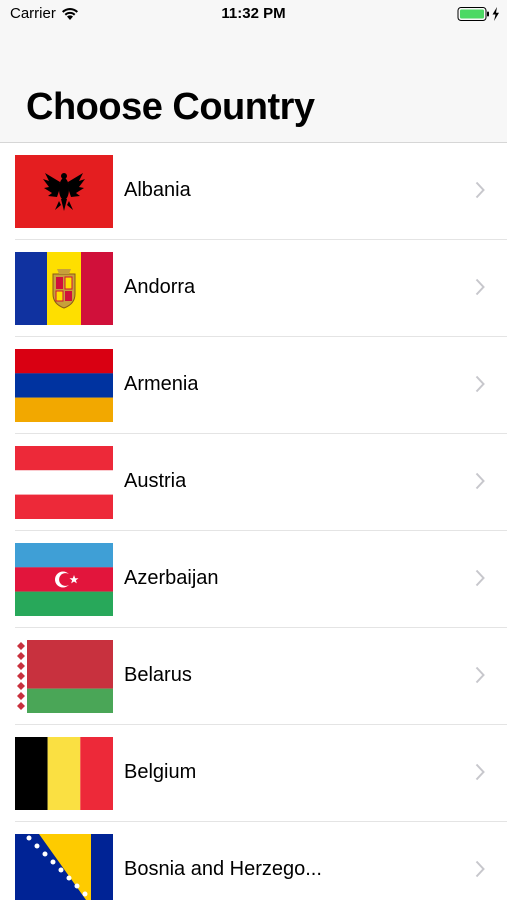 Image resolution: width=507 pixels, height=900 pixels. Describe the element at coordinates (171, 578) in the screenshot. I see `country-name: Azerbaijan` at that location.